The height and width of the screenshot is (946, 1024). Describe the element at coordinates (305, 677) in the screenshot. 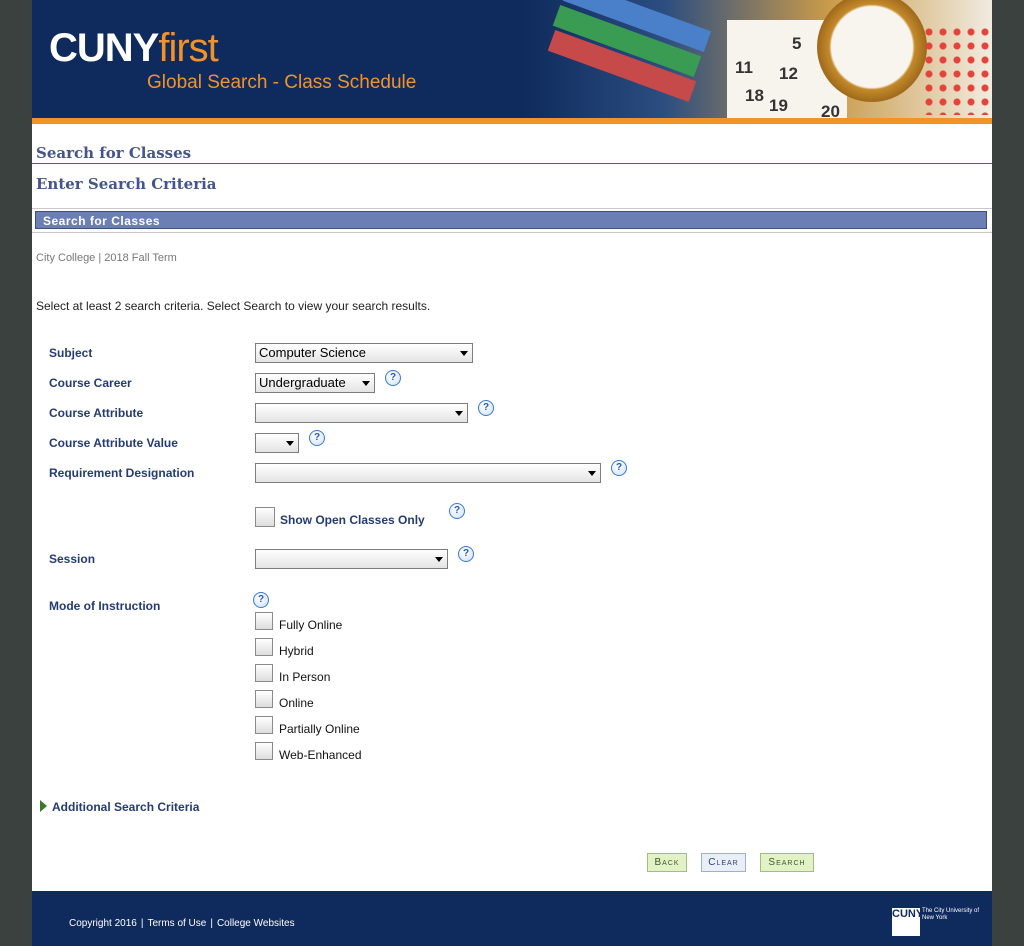

I see `mode-option-label: In Person` at that location.